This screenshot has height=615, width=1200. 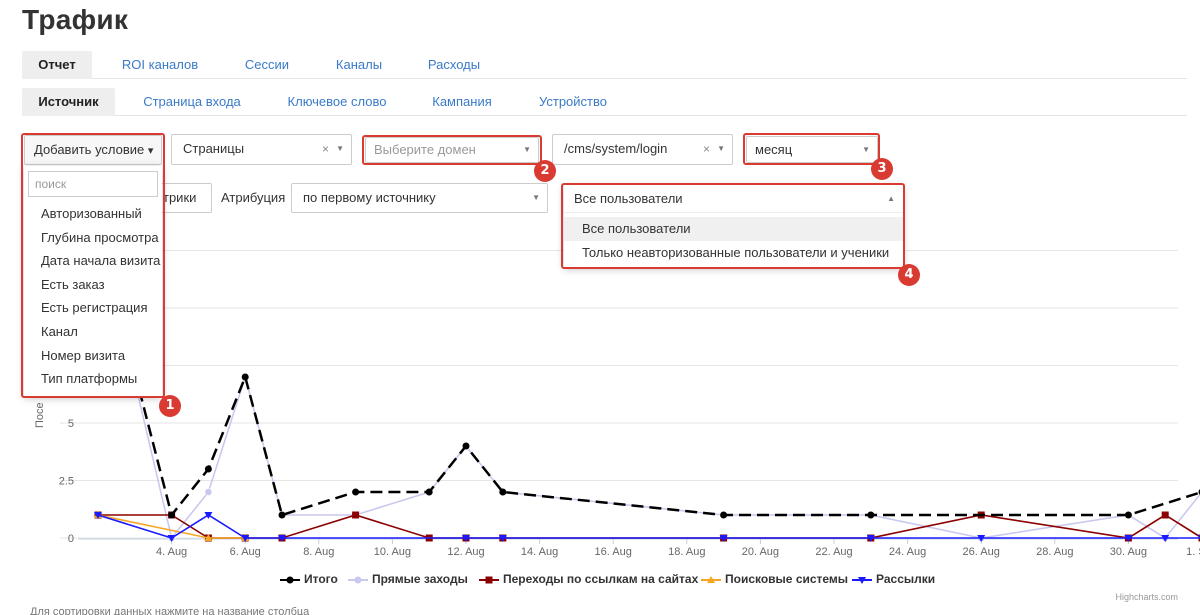 I want to click on legend-marker-direct, so click(x=358, y=580).